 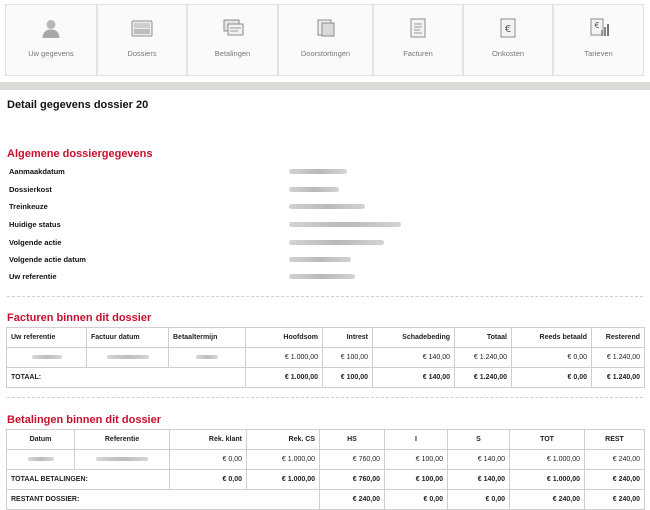 I want to click on rest-cell: € 0,00, so click(x=478, y=499).